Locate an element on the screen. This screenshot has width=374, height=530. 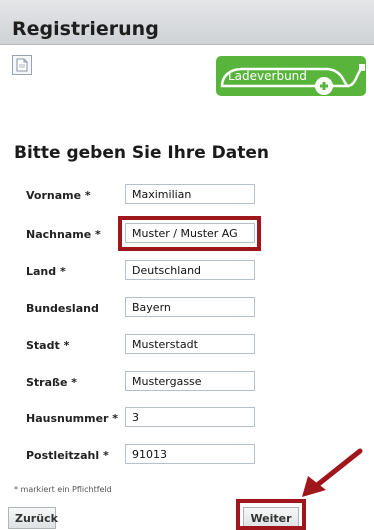
arrow-icon is located at coordinates (332, 472).